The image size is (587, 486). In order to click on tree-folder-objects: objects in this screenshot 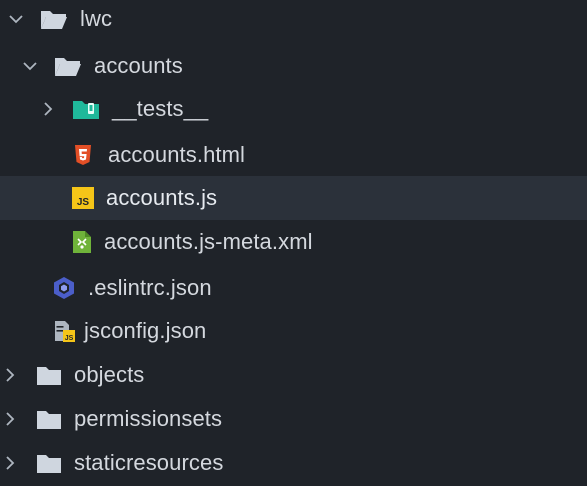, I will do `click(293, 375)`.